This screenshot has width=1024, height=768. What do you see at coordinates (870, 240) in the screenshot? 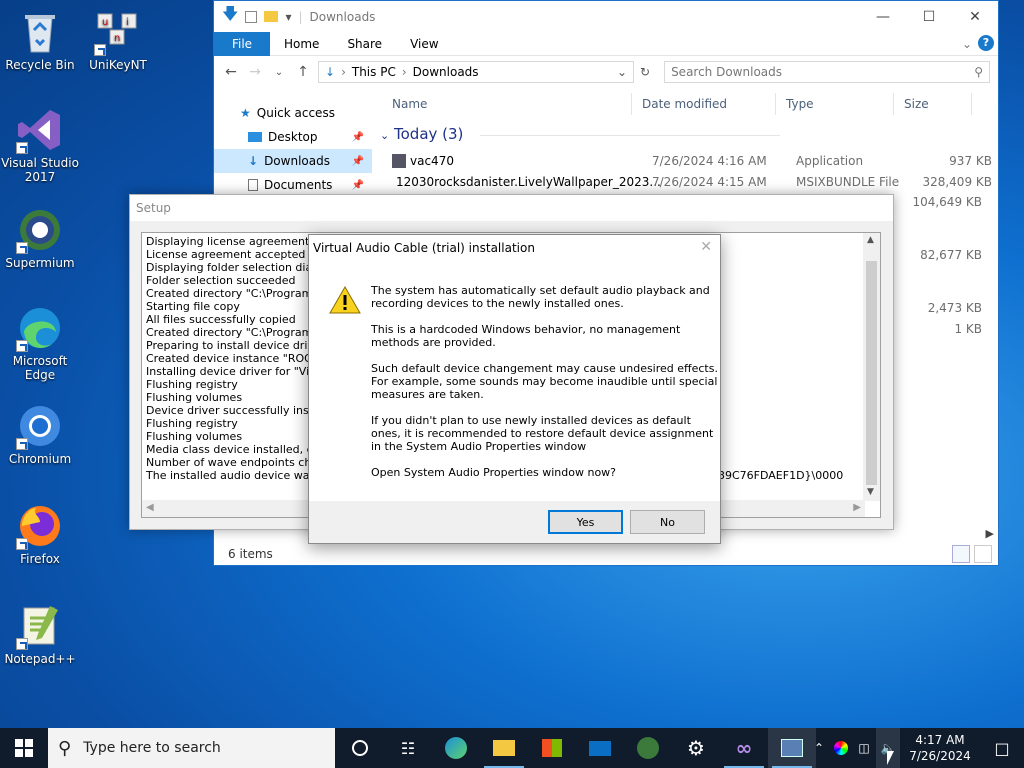
I see `scroll-up-icon: ▲` at bounding box center [870, 240].